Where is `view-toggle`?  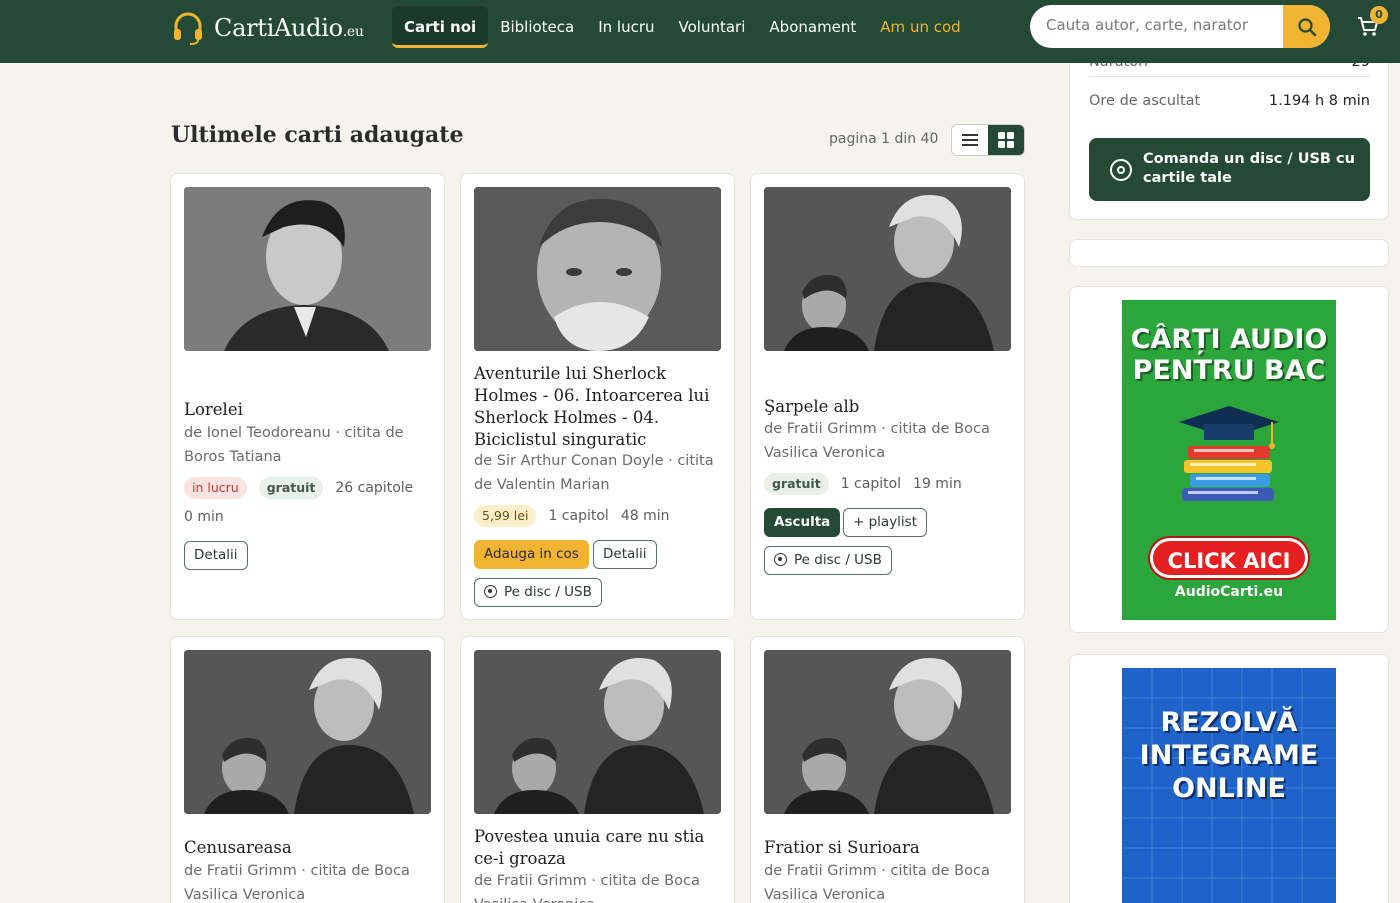
view-toggle is located at coordinates (988, 140).